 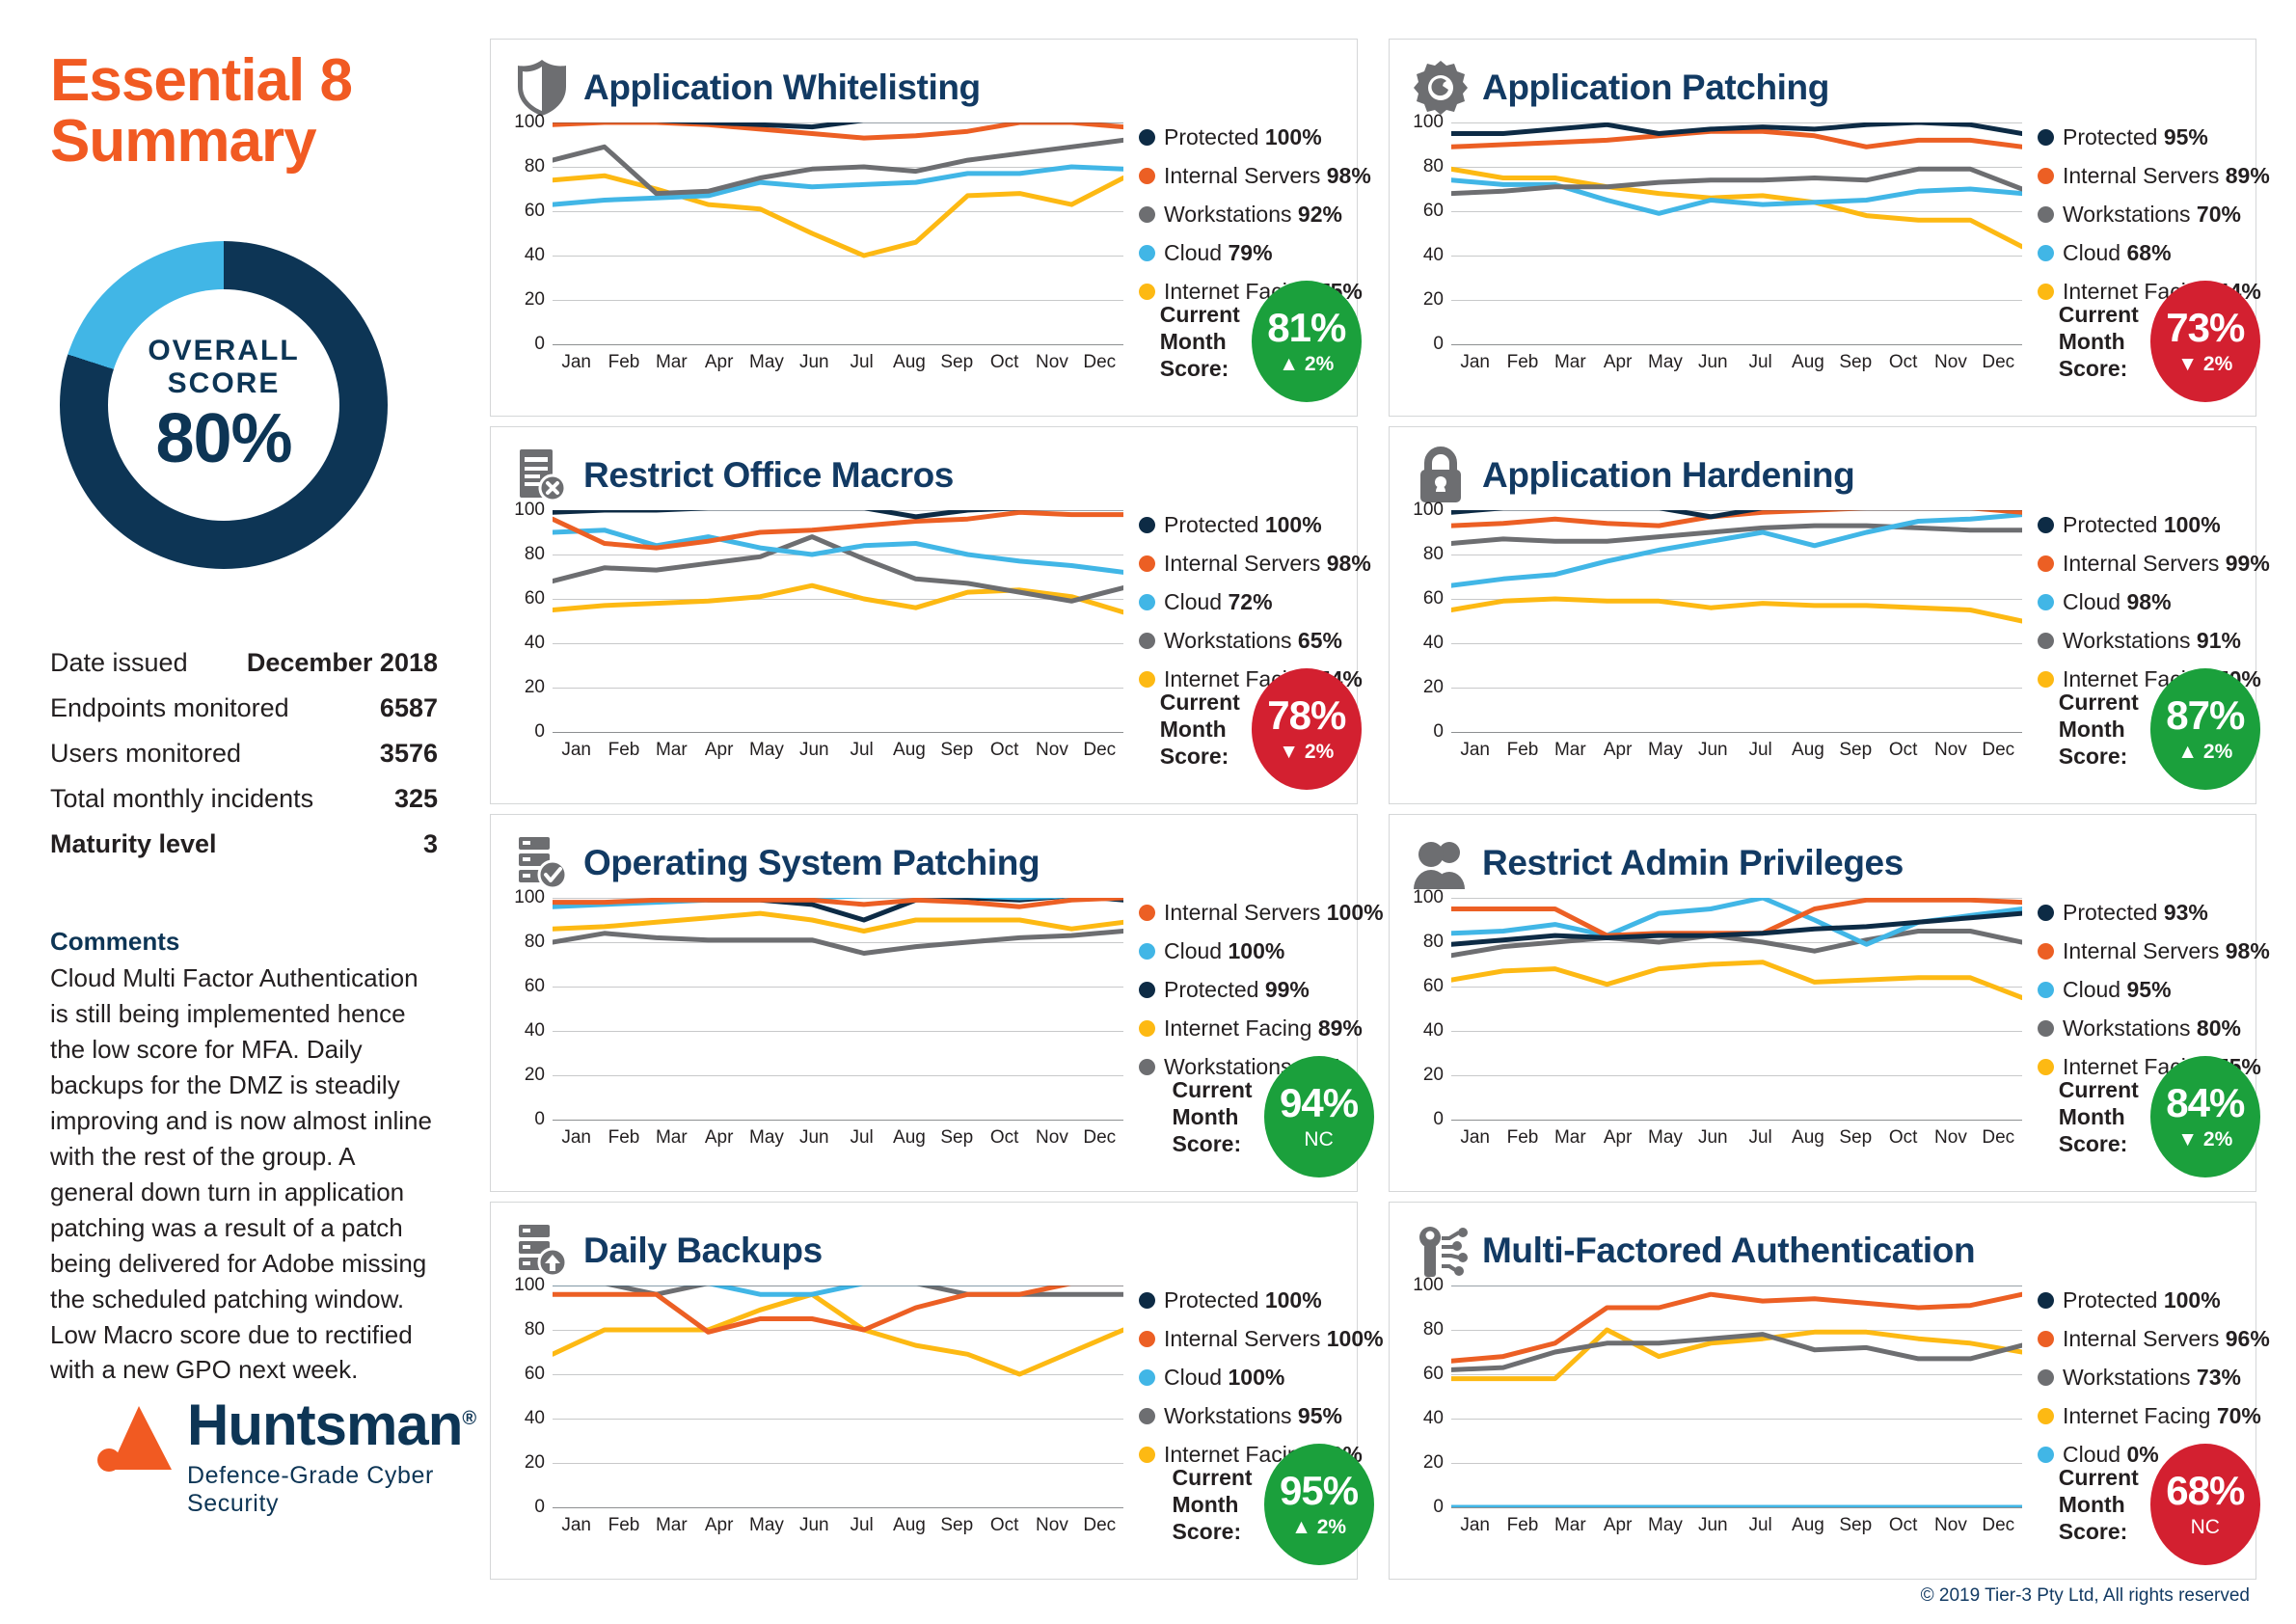 I want to click on current-month-score: Current Month Score: 94% NC, so click(x=1273, y=1116).